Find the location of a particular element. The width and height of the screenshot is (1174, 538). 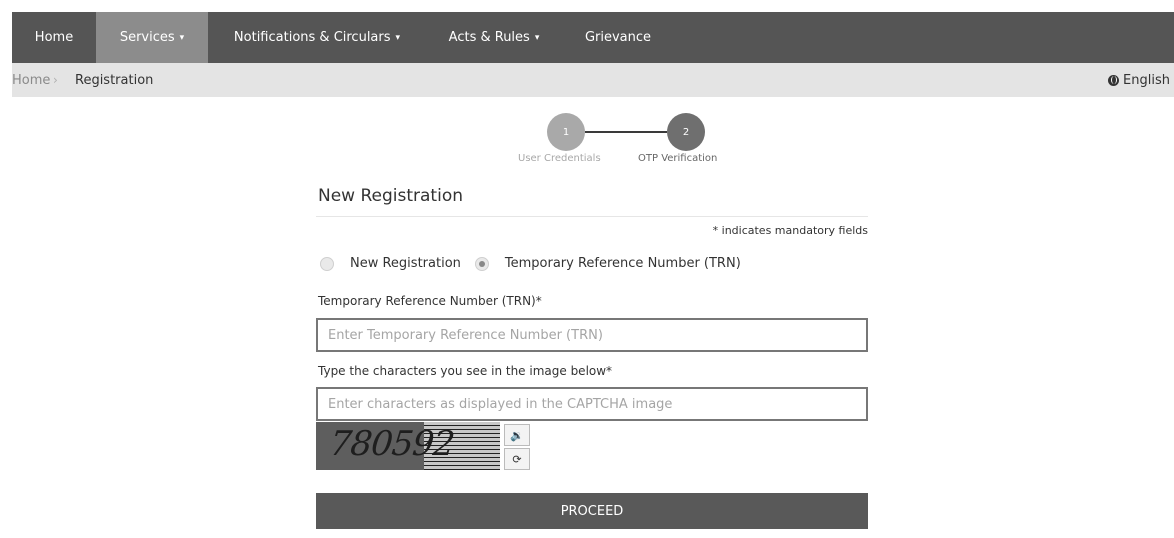

refresh-icon: ⟳ is located at coordinates (517, 459).